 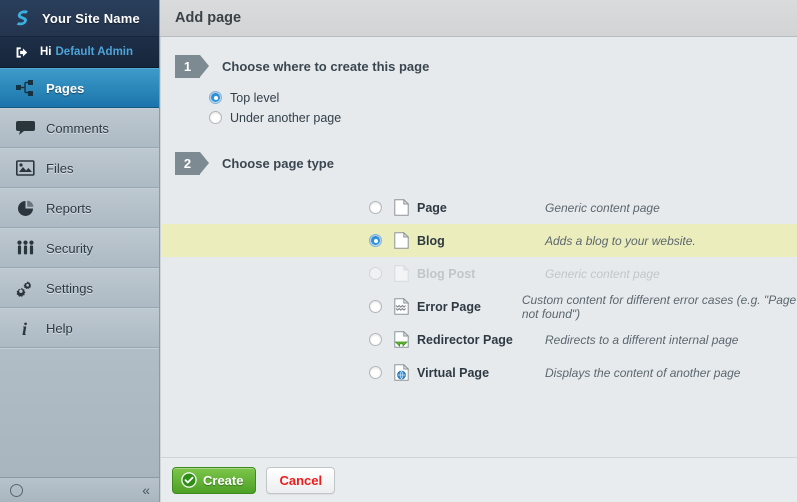 I want to click on brand-title: Your Site Name, so click(x=91, y=18).